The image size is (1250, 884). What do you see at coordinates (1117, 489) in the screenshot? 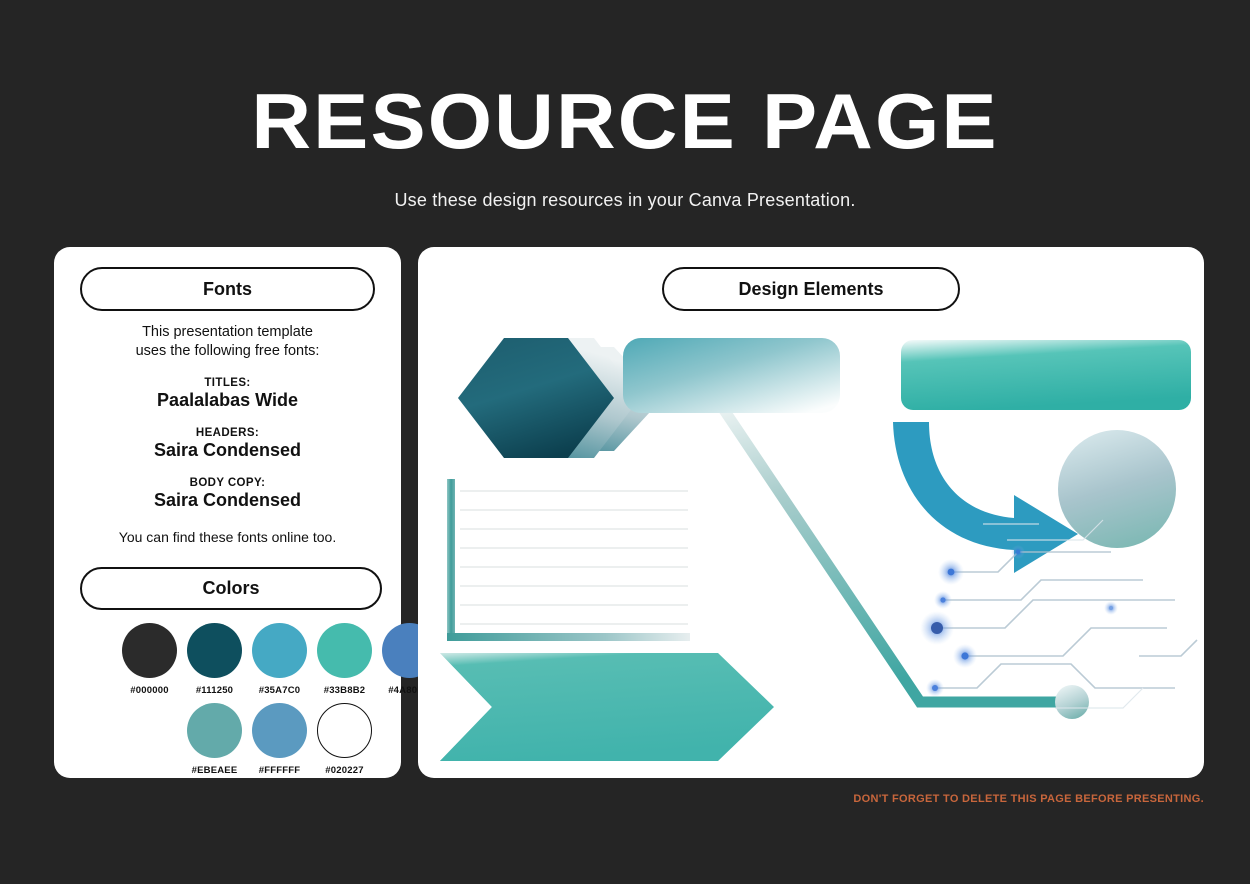
I see `gradient-circle-shape` at bounding box center [1117, 489].